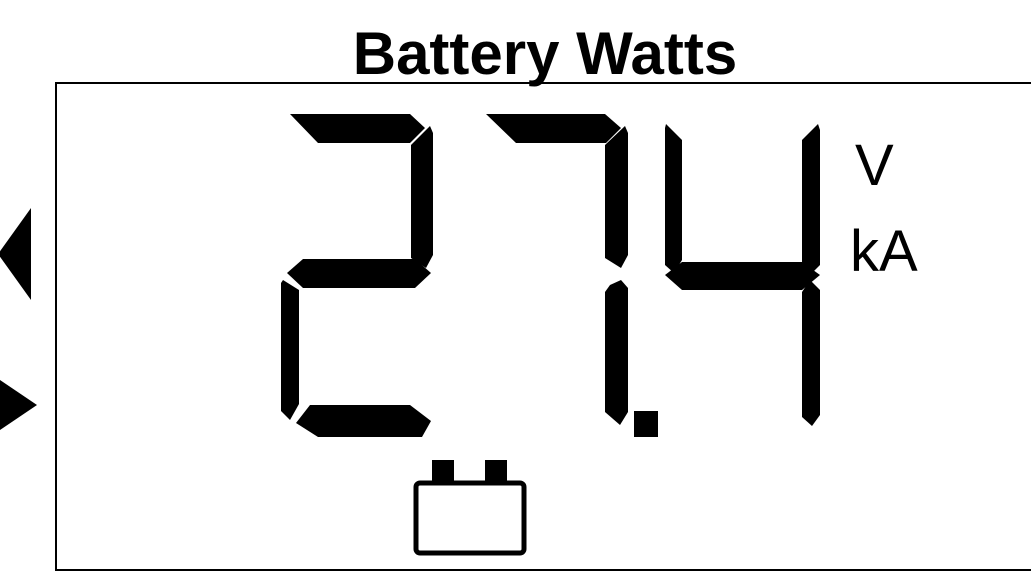  I want to click on segment-d, so click(363, 421).